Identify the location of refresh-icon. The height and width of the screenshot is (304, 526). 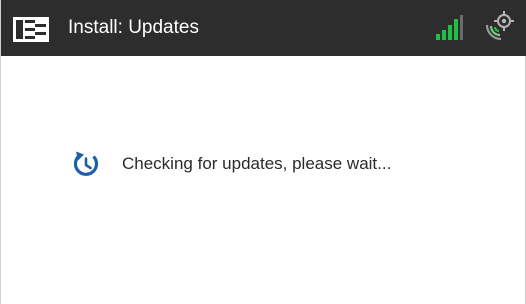
(86, 163).